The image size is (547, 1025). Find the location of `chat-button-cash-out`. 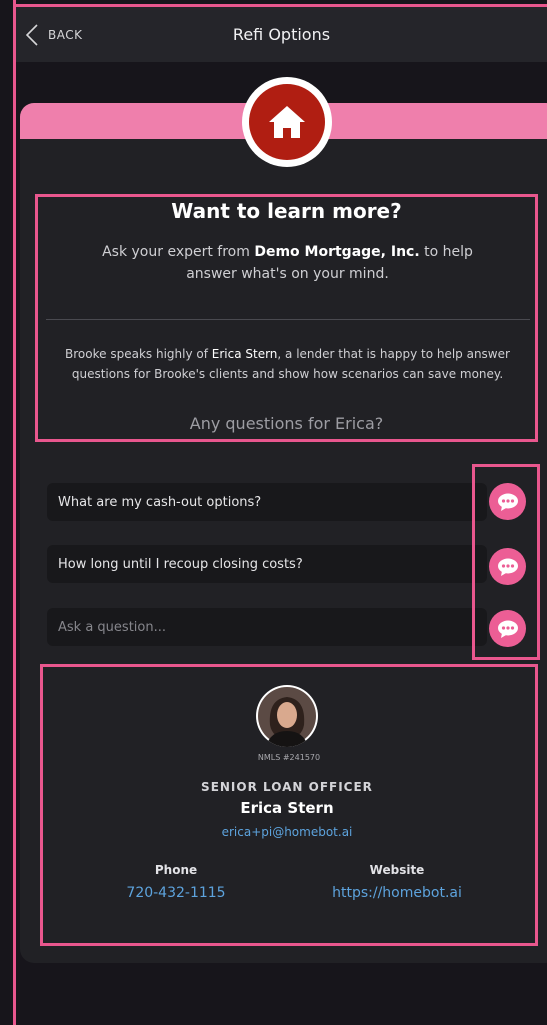

chat-button-cash-out is located at coordinates (507, 501).